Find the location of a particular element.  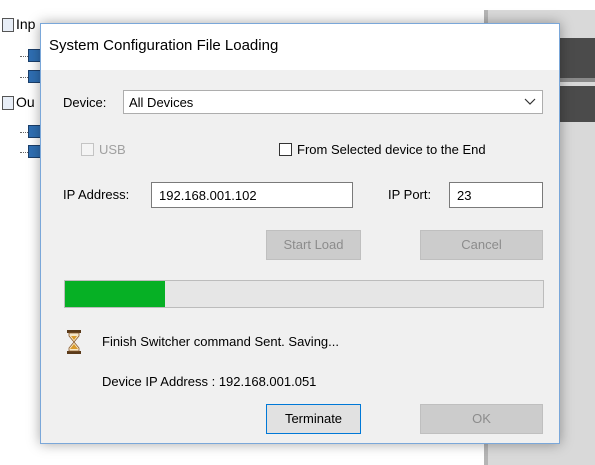

from-selected-checkbox is located at coordinates (285, 149).